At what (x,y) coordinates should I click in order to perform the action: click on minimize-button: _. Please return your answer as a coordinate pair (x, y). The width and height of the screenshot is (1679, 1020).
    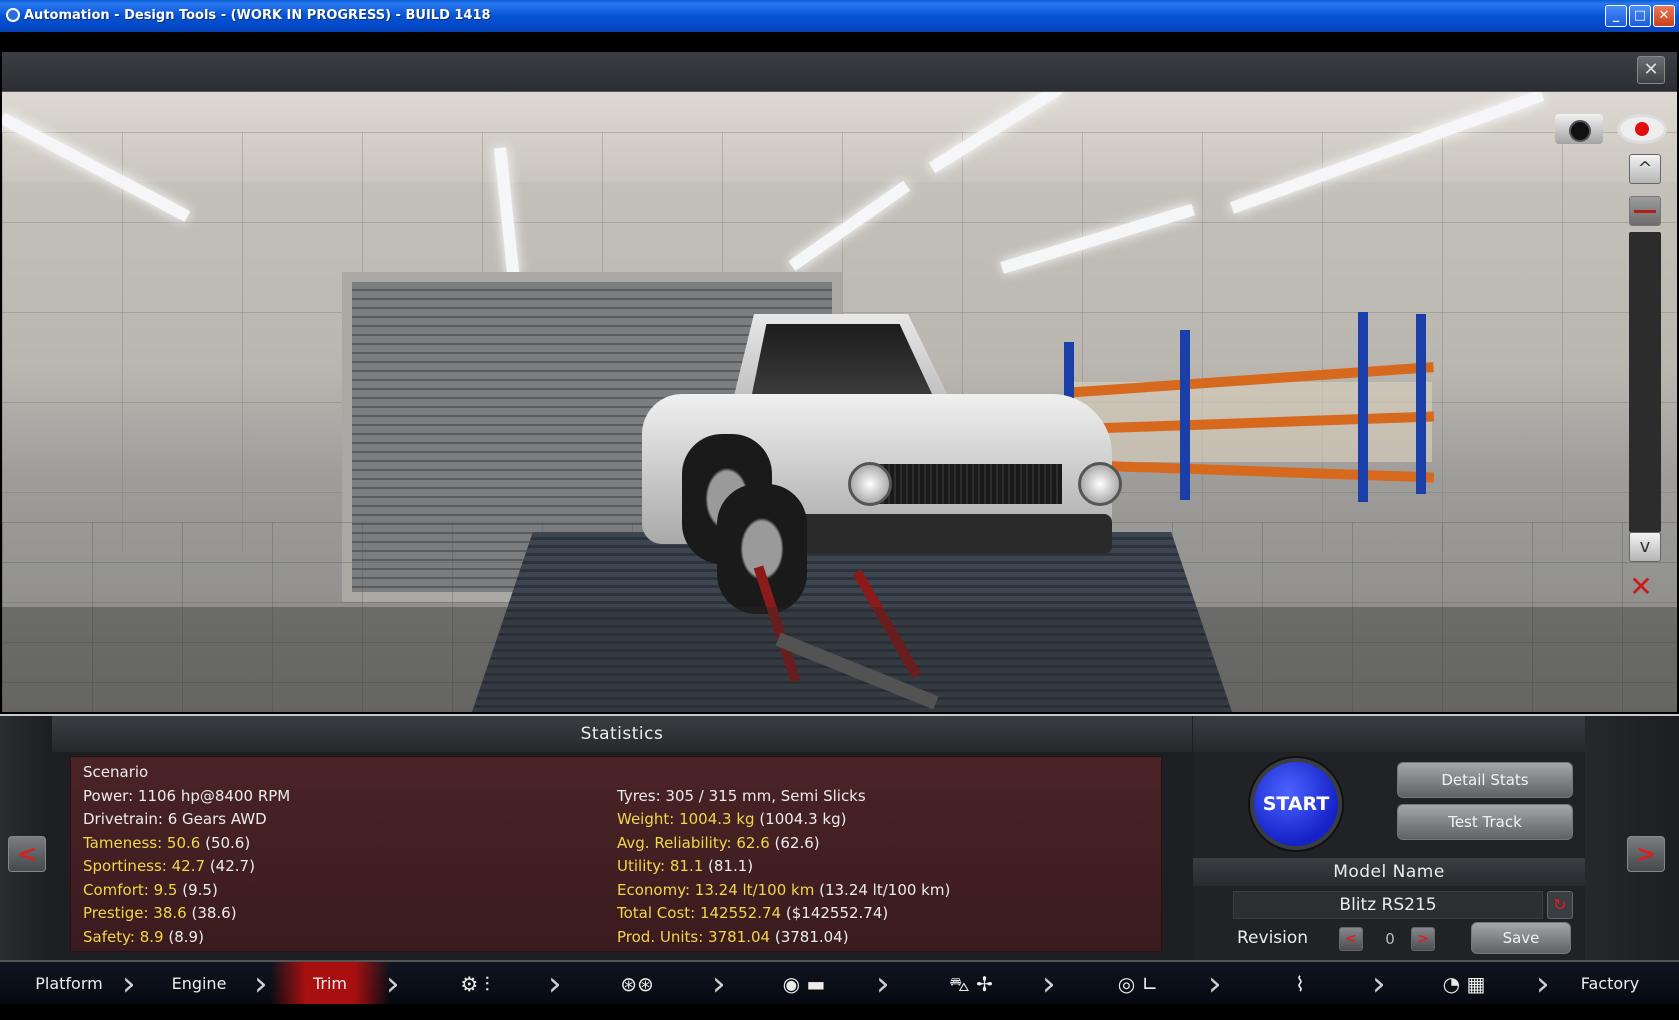
    Looking at the image, I should click on (1616, 16).